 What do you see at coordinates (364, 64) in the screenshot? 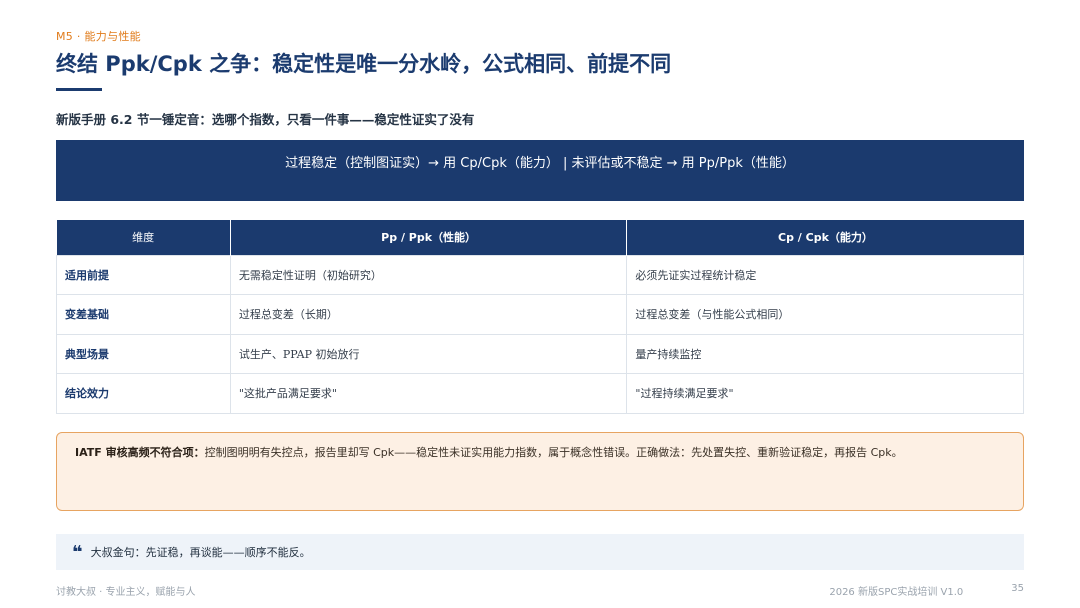
I see `page-title: 终结 Ppk/Cpk 之争：稳定性是唯一分水岭，公式相同、前提不同` at bounding box center [364, 64].